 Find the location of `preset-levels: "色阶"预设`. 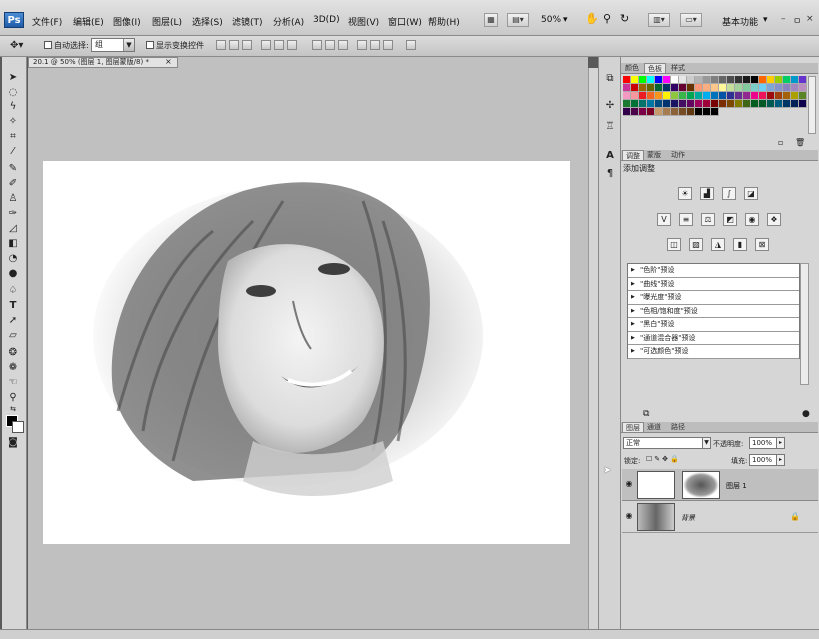

preset-levels: "色阶"预设 is located at coordinates (713, 271).